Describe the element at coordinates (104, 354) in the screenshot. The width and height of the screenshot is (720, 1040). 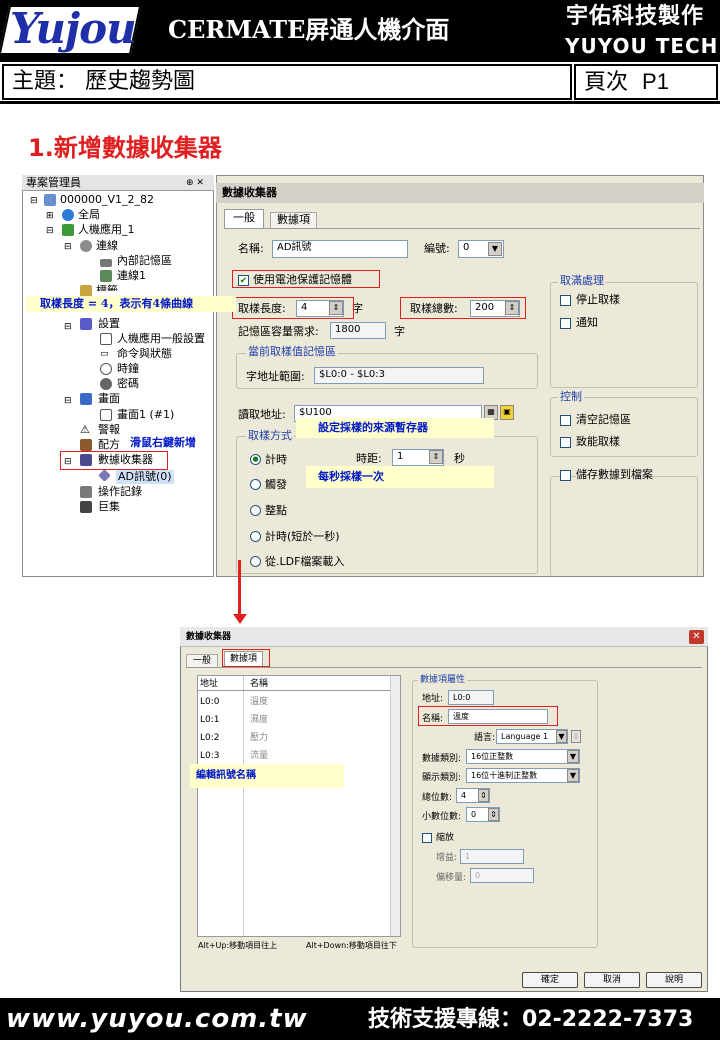
I see `command-icon: ▭` at that location.